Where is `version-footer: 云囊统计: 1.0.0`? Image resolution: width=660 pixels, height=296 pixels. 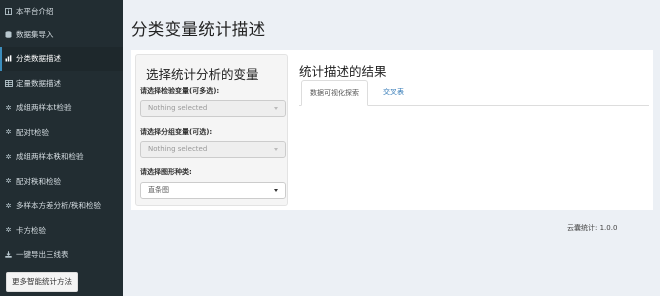 version-footer: 云囊统计: 1.0.0 is located at coordinates (592, 228).